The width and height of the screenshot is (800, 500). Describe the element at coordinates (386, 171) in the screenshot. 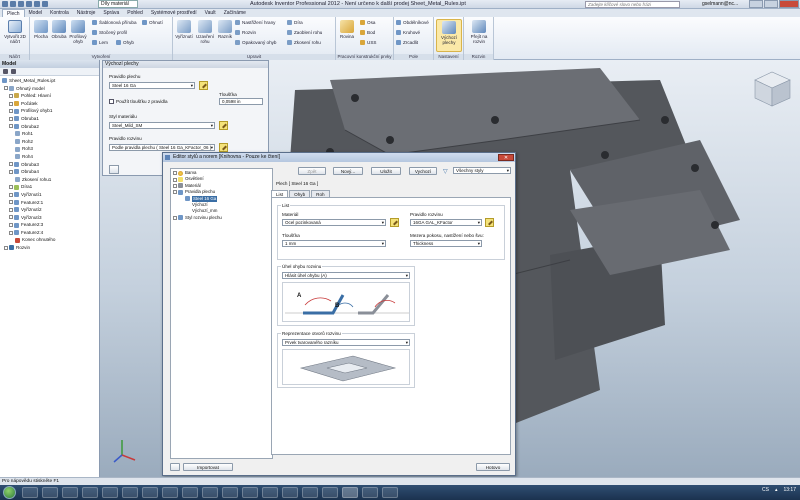

I see `save-style-button: Uložit` at that location.